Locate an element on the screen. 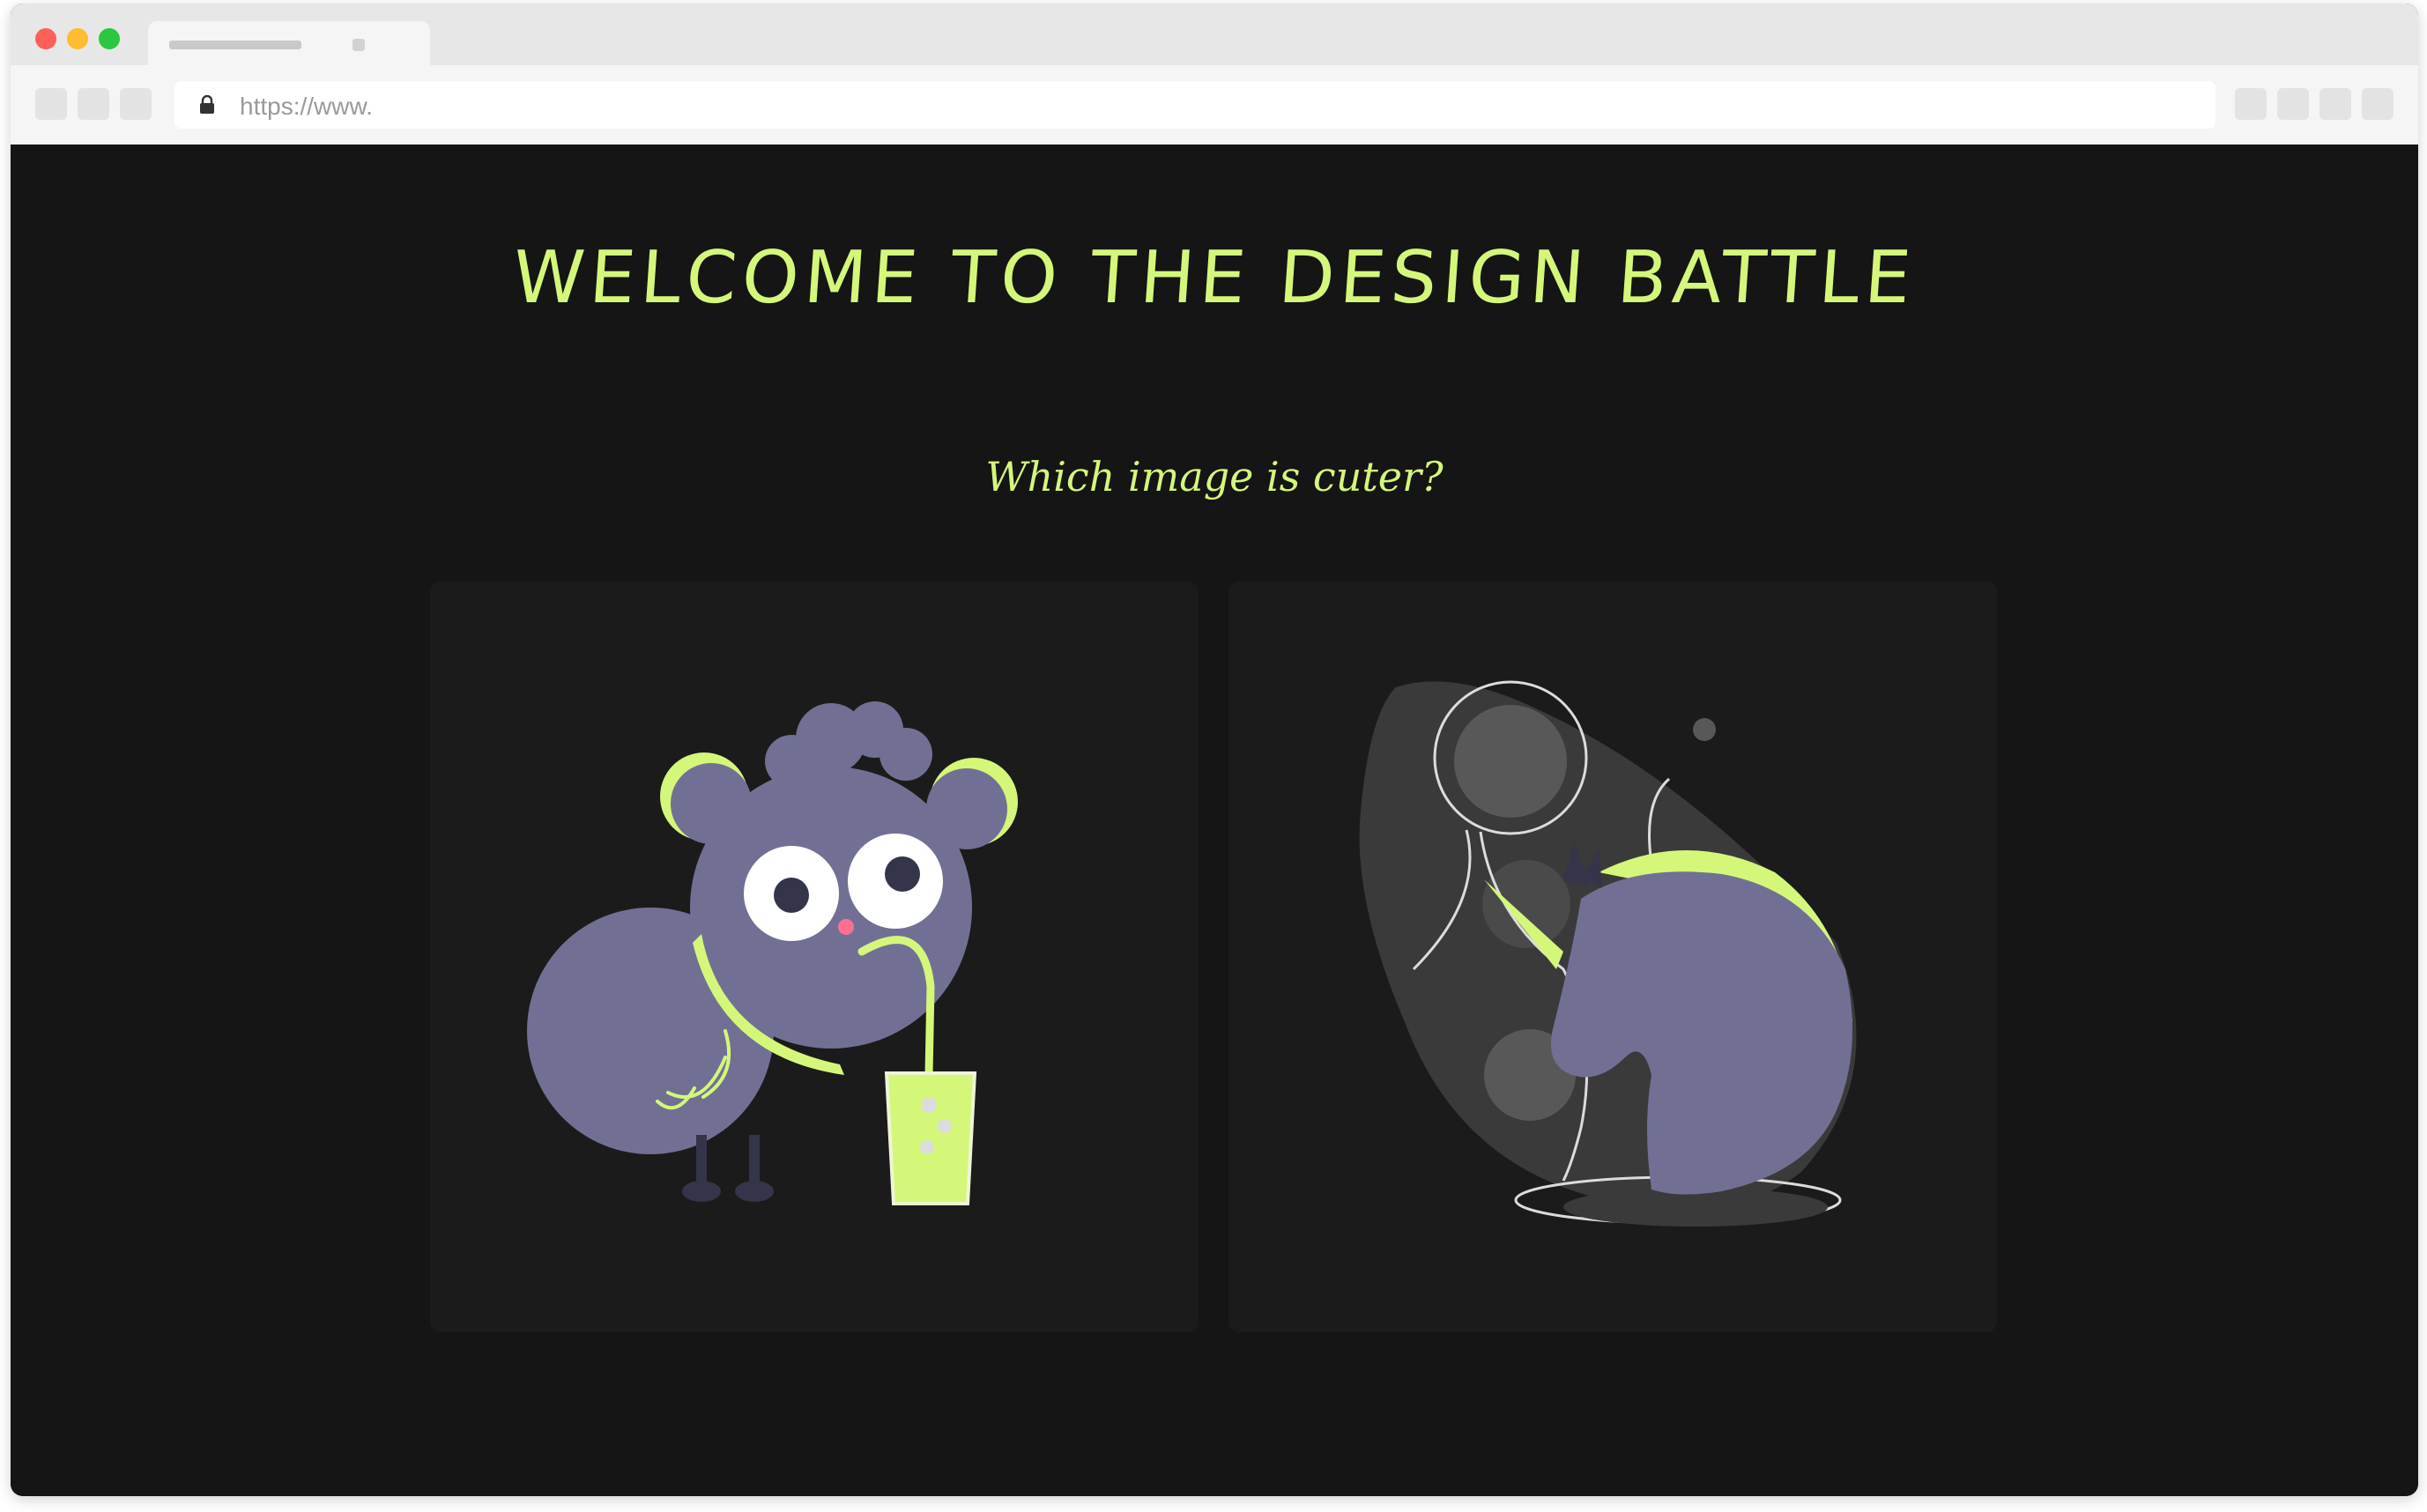 The image size is (2427, 1512). creature-drinking-icon is located at coordinates (772, 953).